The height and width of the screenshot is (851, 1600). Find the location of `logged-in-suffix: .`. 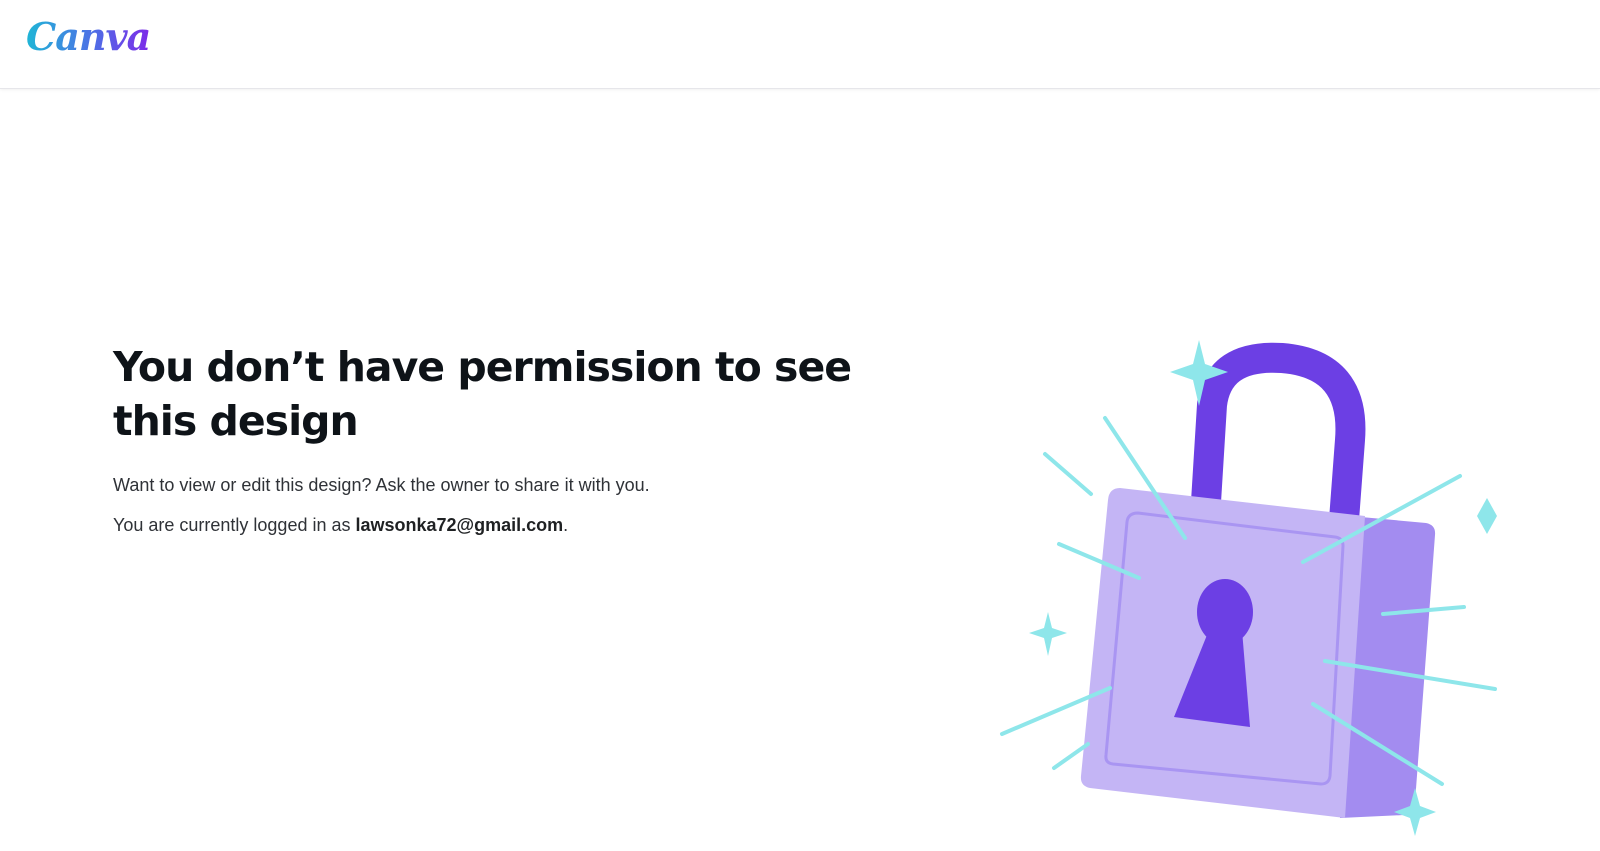

logged-in-suffix: . is located at coordinates (566, 525).